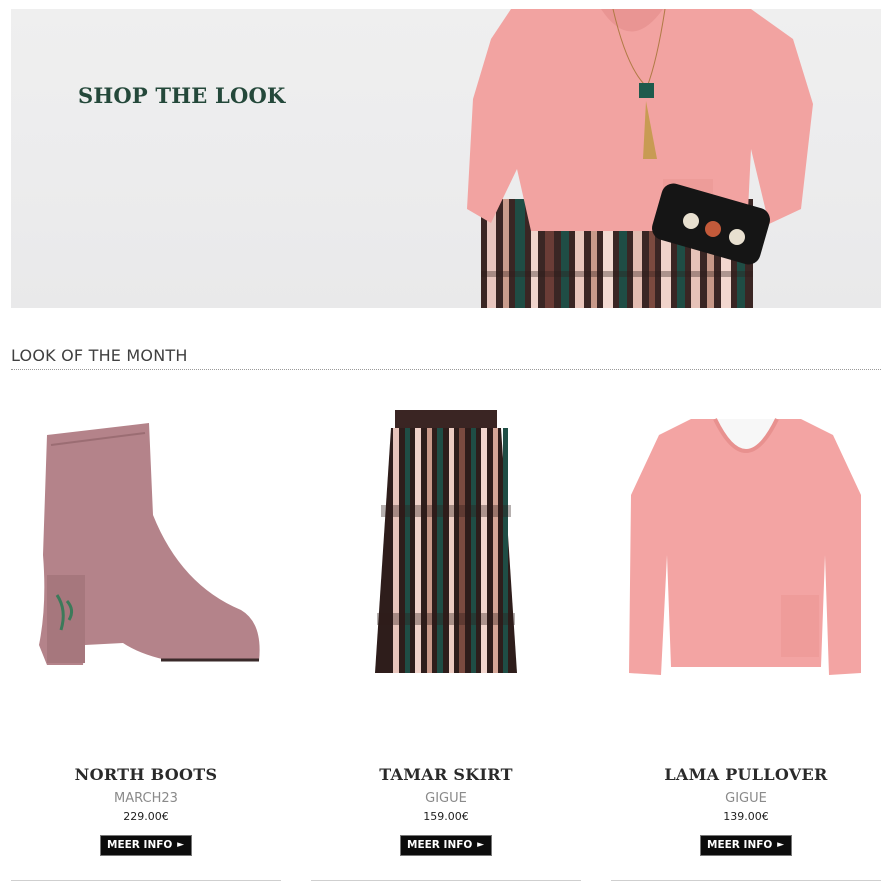  What do you see at coordinates (446, 545) in the screenshot?
I see `product-image-skirt` at bounding box center [446, 545].